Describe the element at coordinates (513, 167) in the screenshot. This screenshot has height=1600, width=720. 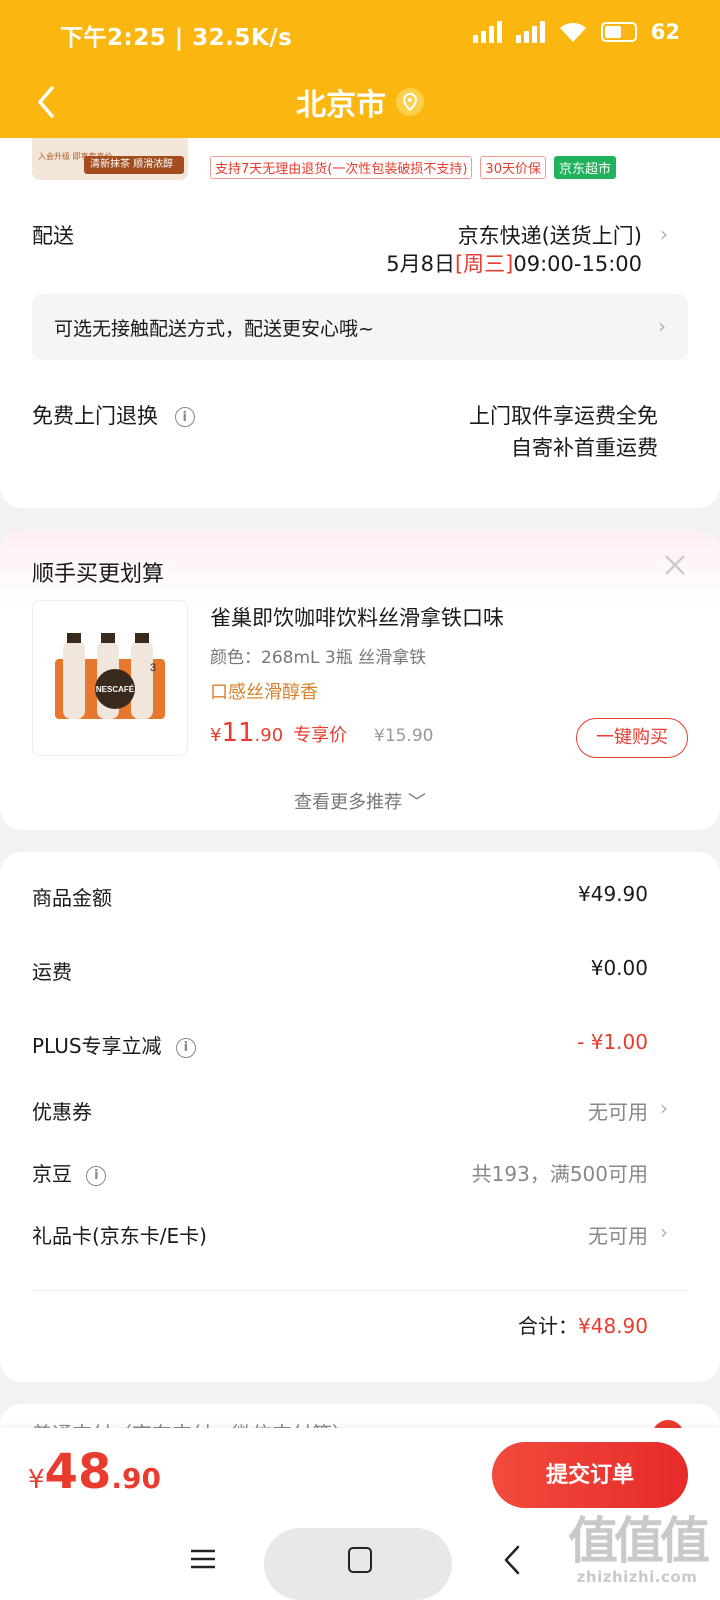
I see `price-protect-tag: 30天价保` at that location.